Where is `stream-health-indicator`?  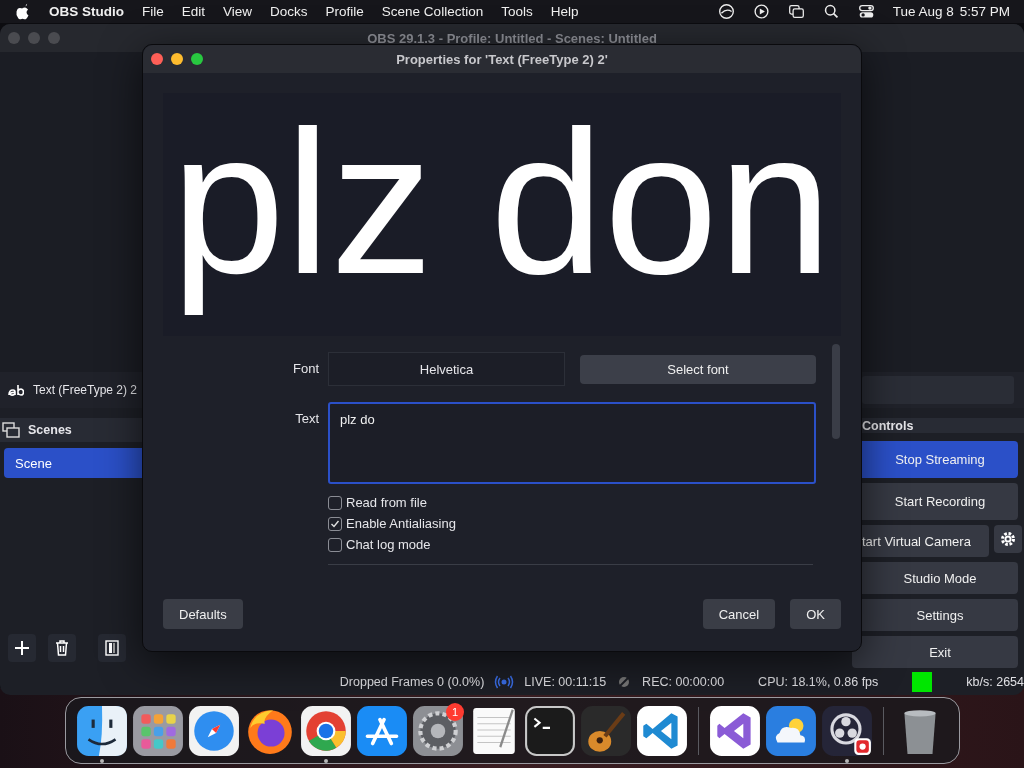
stream-health-indicator is located at coordinates (922, 681).